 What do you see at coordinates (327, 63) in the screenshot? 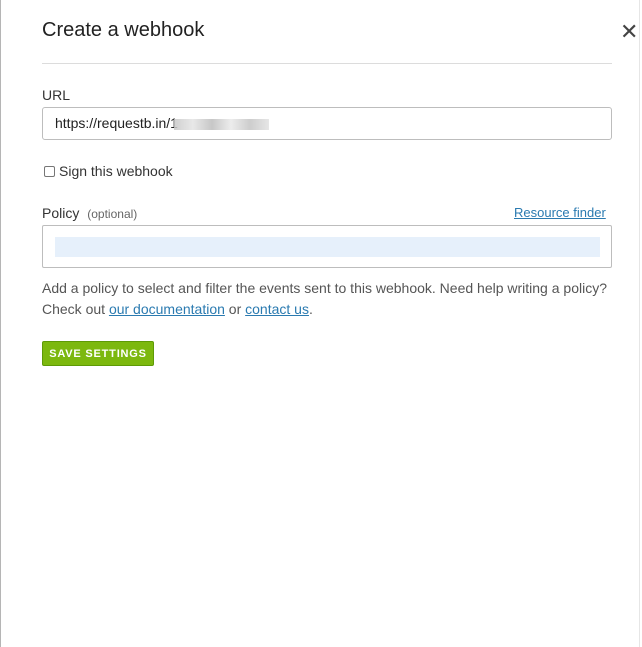
I see `header-divider` at bounding box center [327, 63].